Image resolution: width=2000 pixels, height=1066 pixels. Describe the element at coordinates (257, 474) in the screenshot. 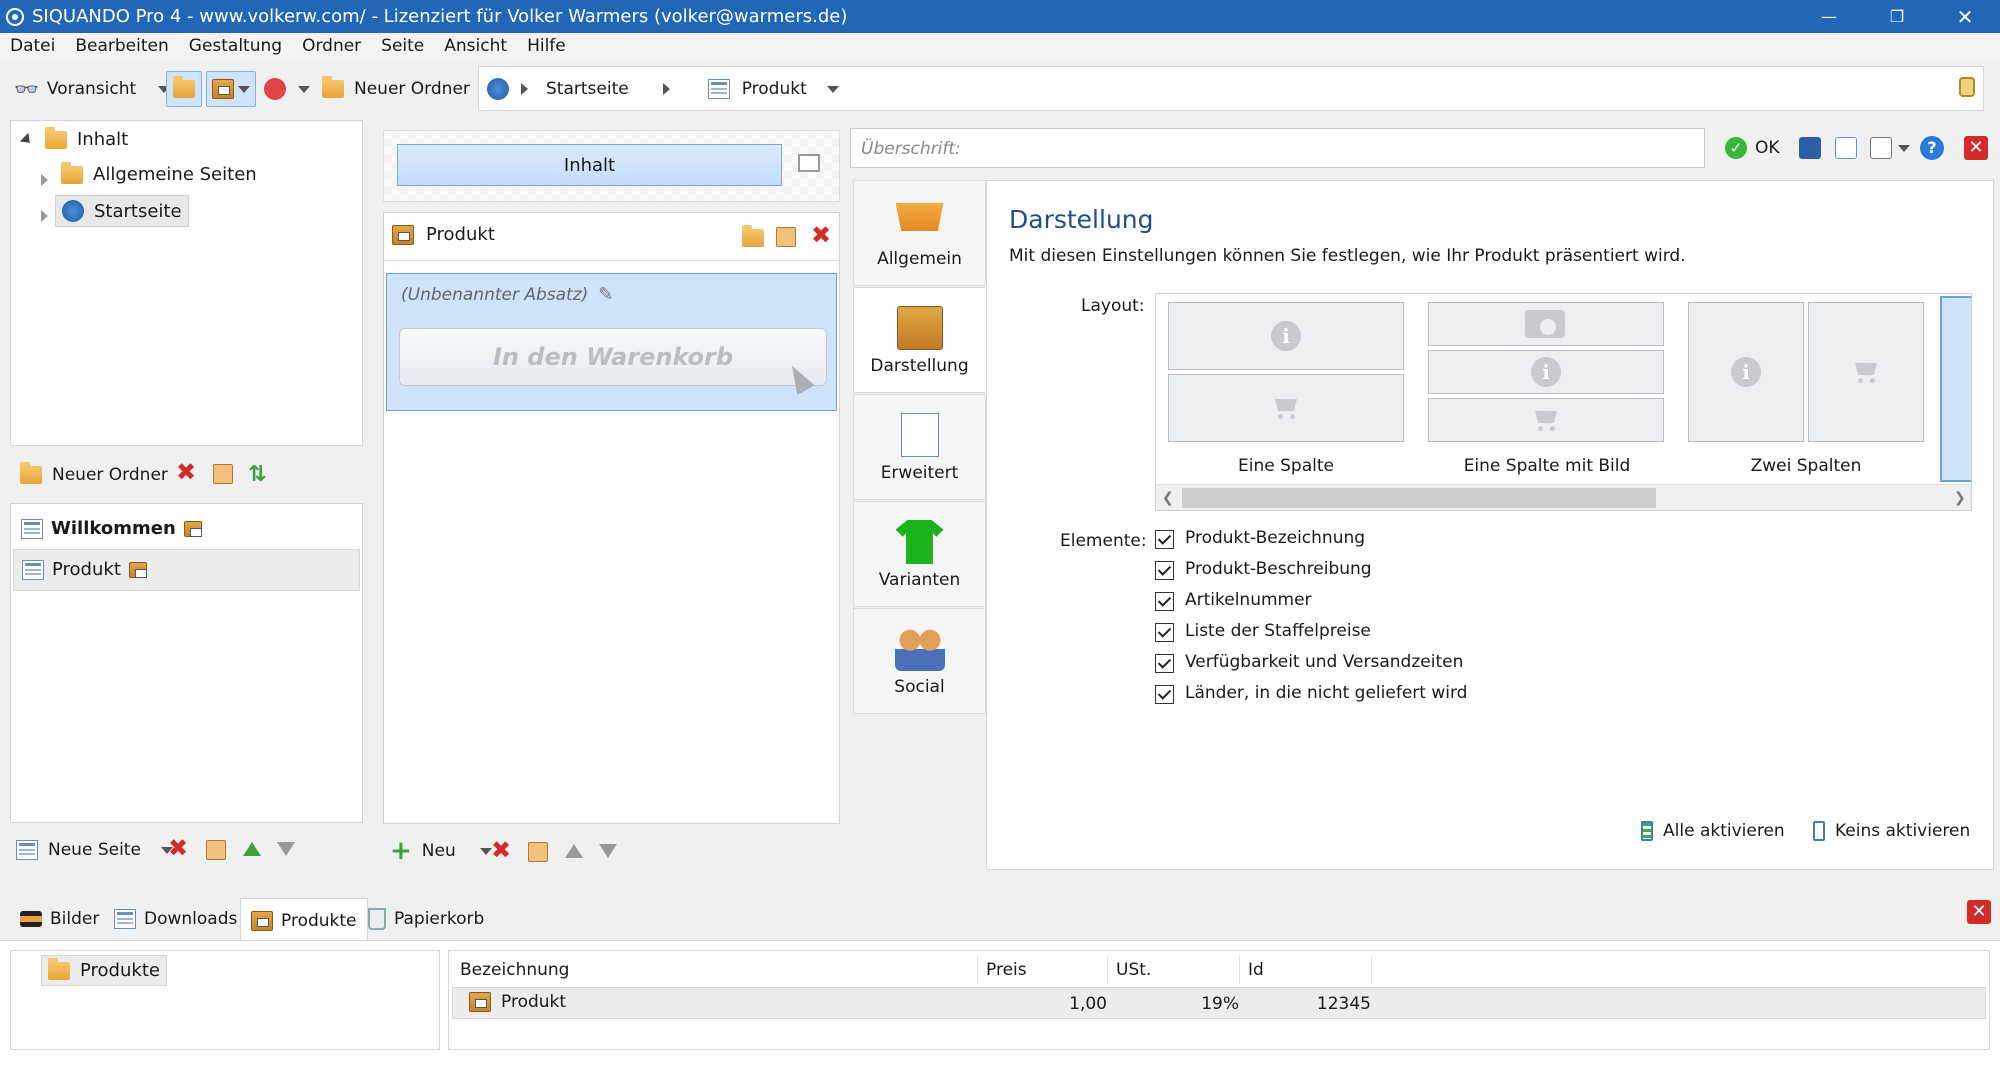

I see `sort-icon: ⇅` at that location.